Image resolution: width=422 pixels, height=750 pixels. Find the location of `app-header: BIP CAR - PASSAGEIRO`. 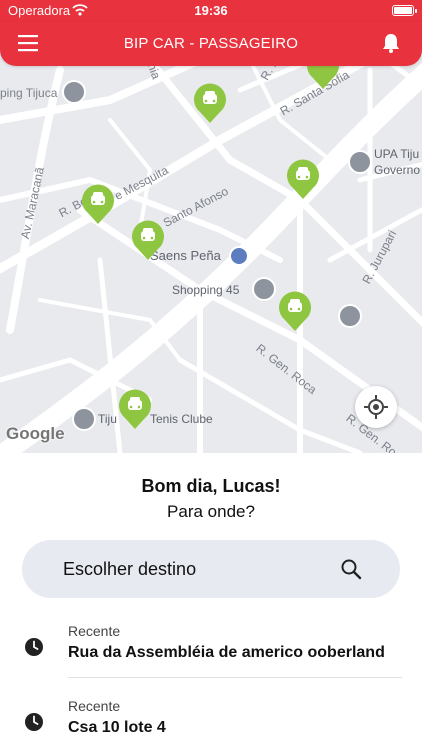

app-header: BIP CAR - PASSAGEIRO is located at coordinates (211, 44).